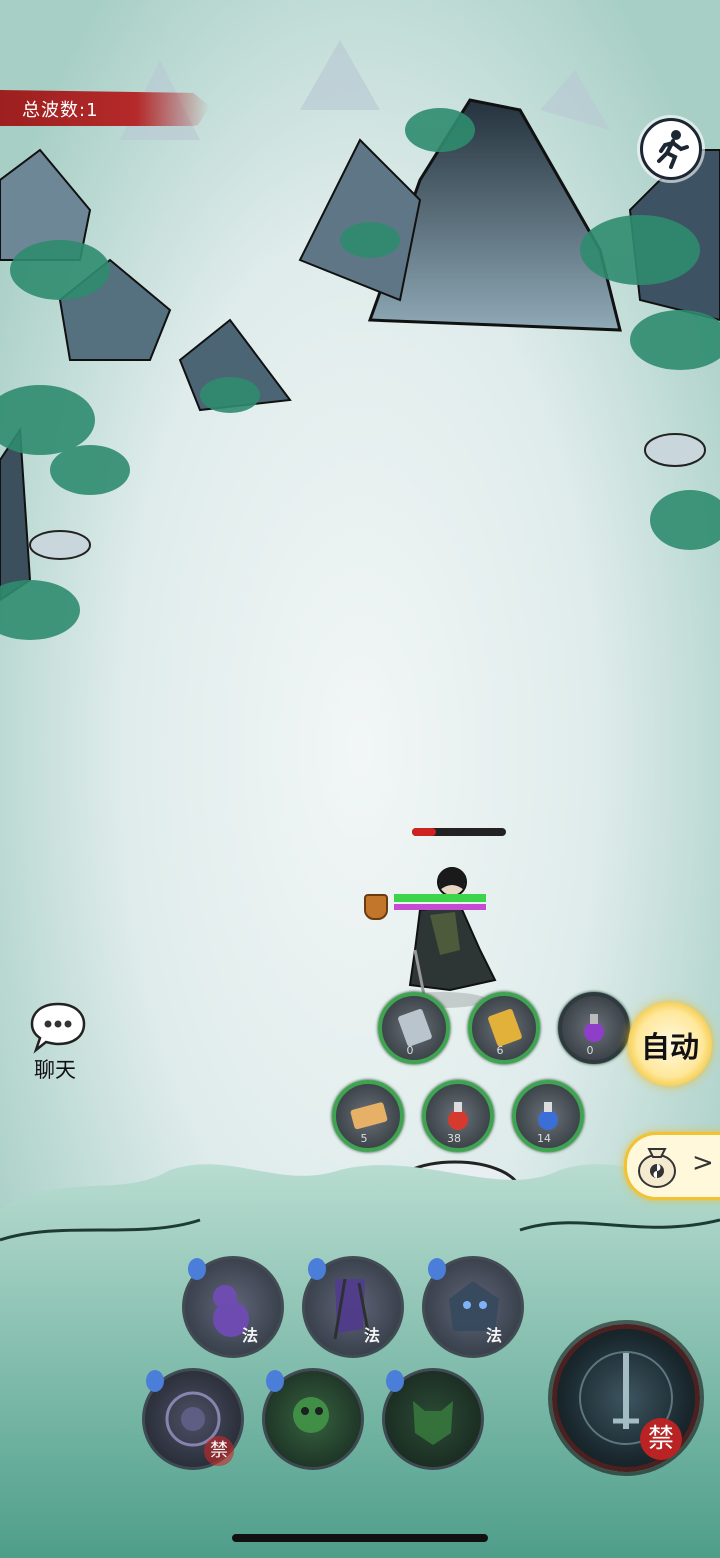 This screenshot has width=720, height=1558. I want to click on running-man-icon, so click(673, 149).